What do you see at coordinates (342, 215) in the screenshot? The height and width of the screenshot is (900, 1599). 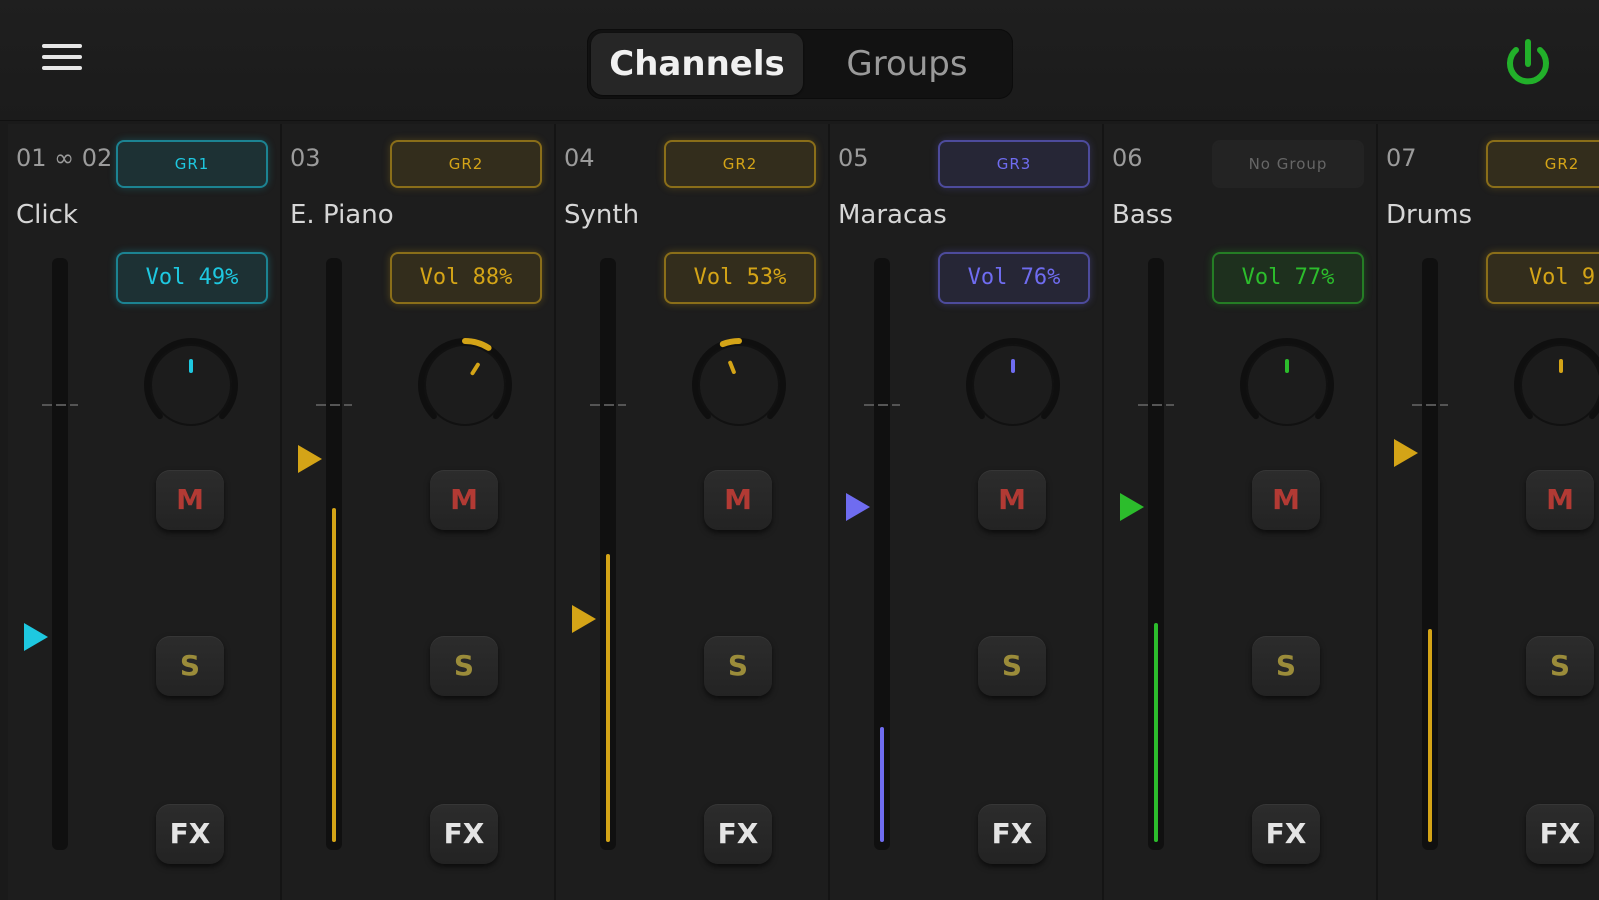 I see `channel-name: E. Piano` at bounding box center [342, 215].